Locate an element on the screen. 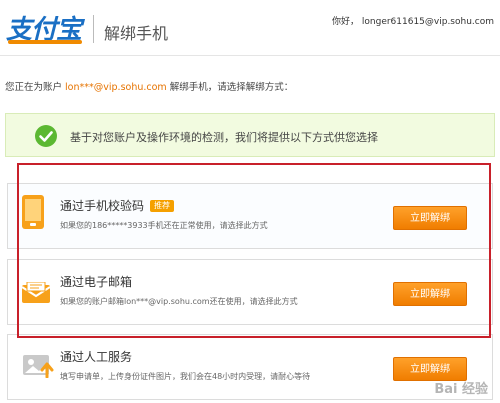 The width and height of the screenshot is (500, 403). phone-home-button is located at coordinates (33, 224).